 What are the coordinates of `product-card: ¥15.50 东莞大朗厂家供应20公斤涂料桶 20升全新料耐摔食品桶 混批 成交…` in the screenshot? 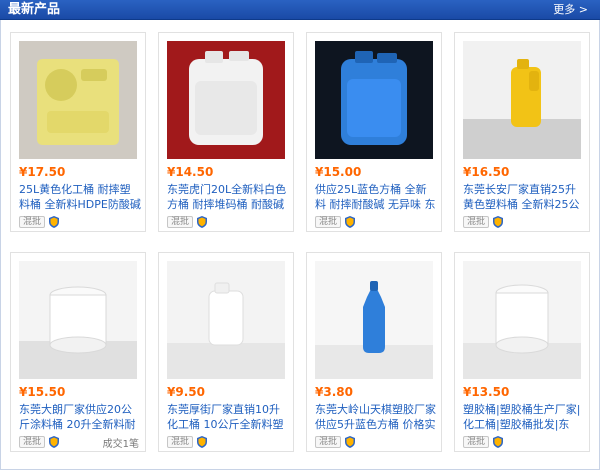 It's located at (78, 352).